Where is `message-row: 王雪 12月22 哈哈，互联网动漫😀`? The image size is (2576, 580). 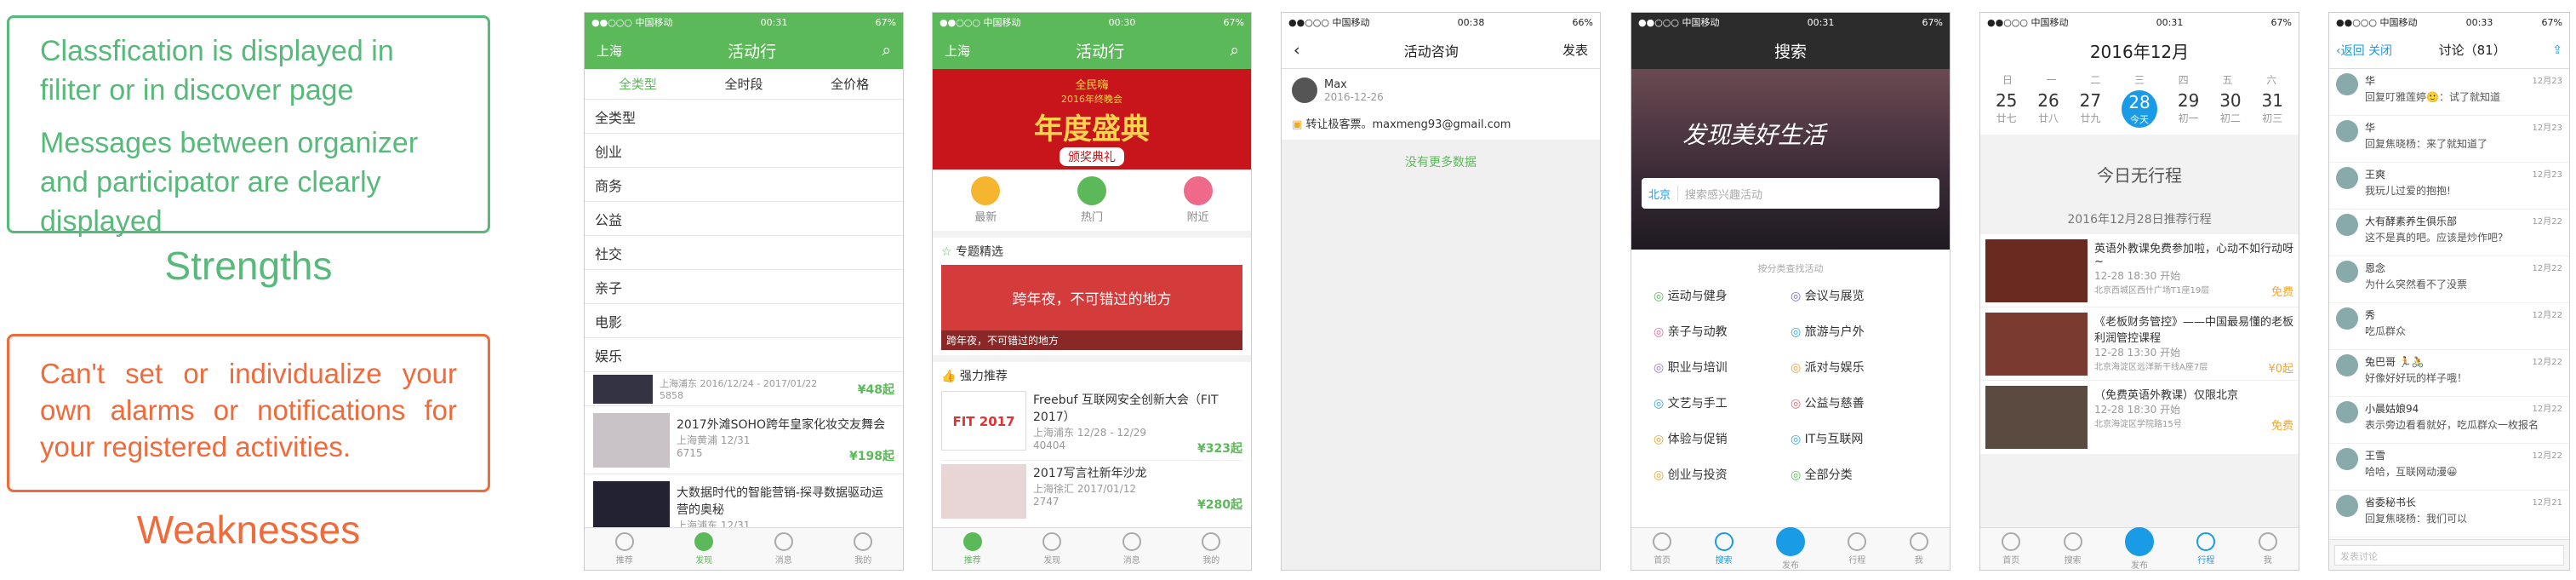 message-row: 王雪 12月22 哈哈，互联网动漫😀 is located at coordinates (2449, 467).